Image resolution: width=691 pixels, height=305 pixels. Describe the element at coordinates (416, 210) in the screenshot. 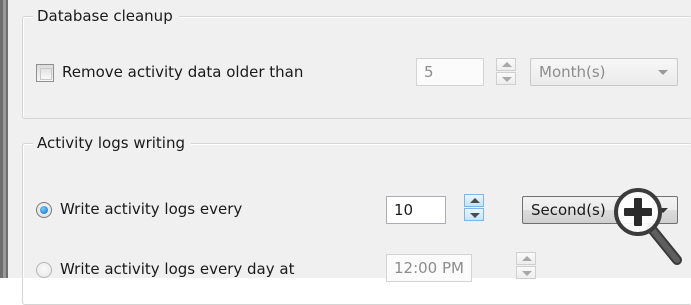

I see `interval-value-input: 10` at that location.